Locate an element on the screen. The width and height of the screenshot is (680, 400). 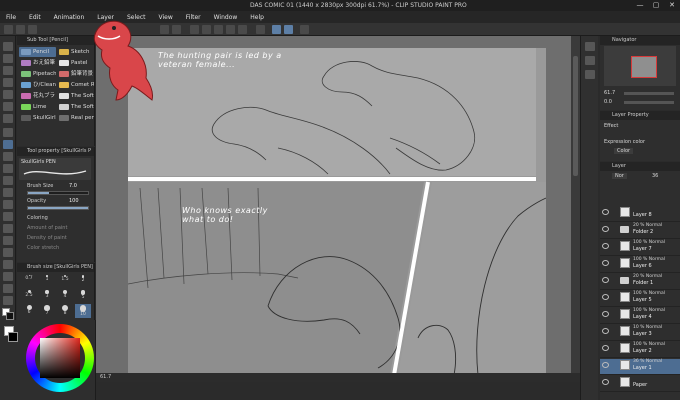
brush-item: Lime is located at coordinates (37, 107).